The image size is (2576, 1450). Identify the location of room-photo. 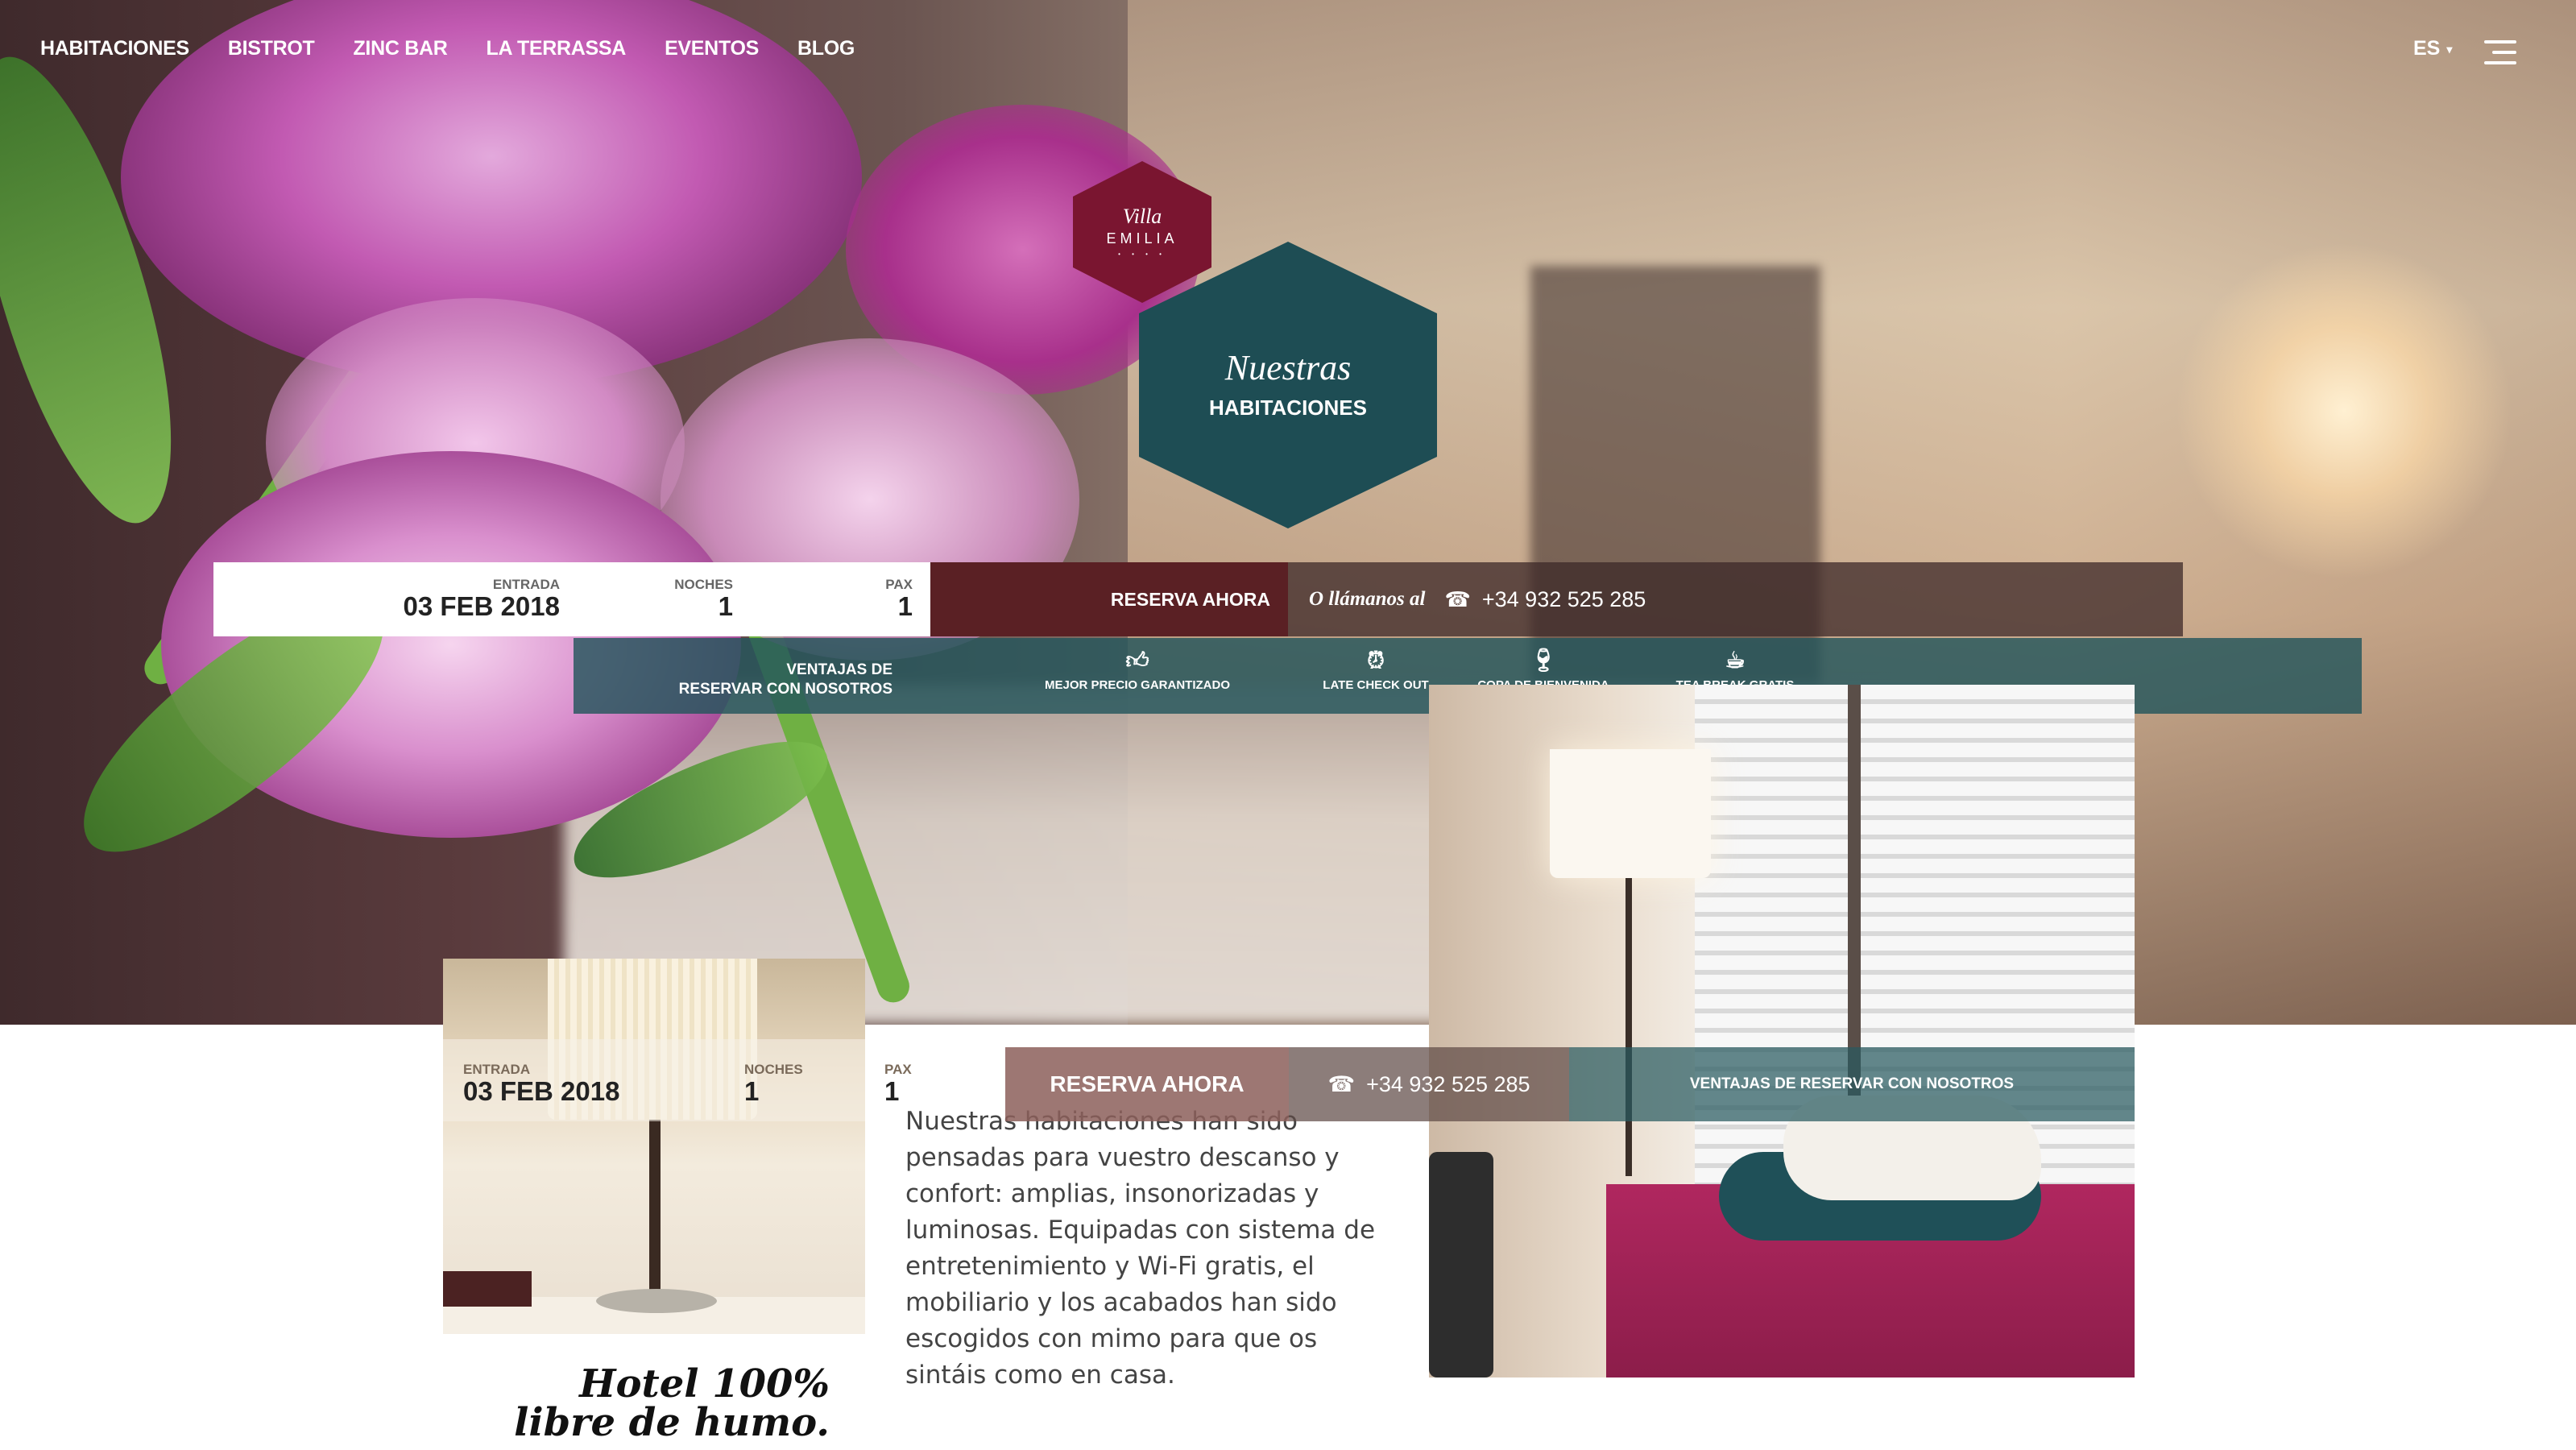
(1782, 1032).